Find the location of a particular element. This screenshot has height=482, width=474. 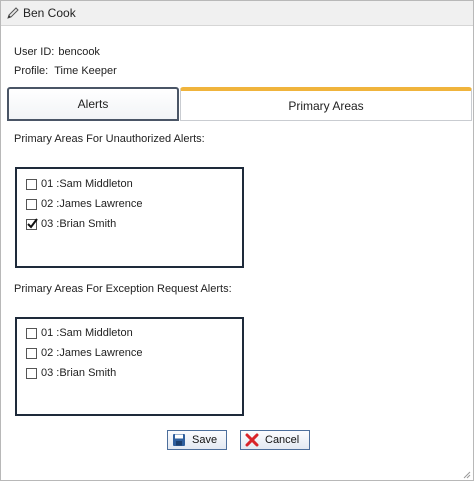

tab-alerts-label: Alerts is located at coordinates (93, 104).